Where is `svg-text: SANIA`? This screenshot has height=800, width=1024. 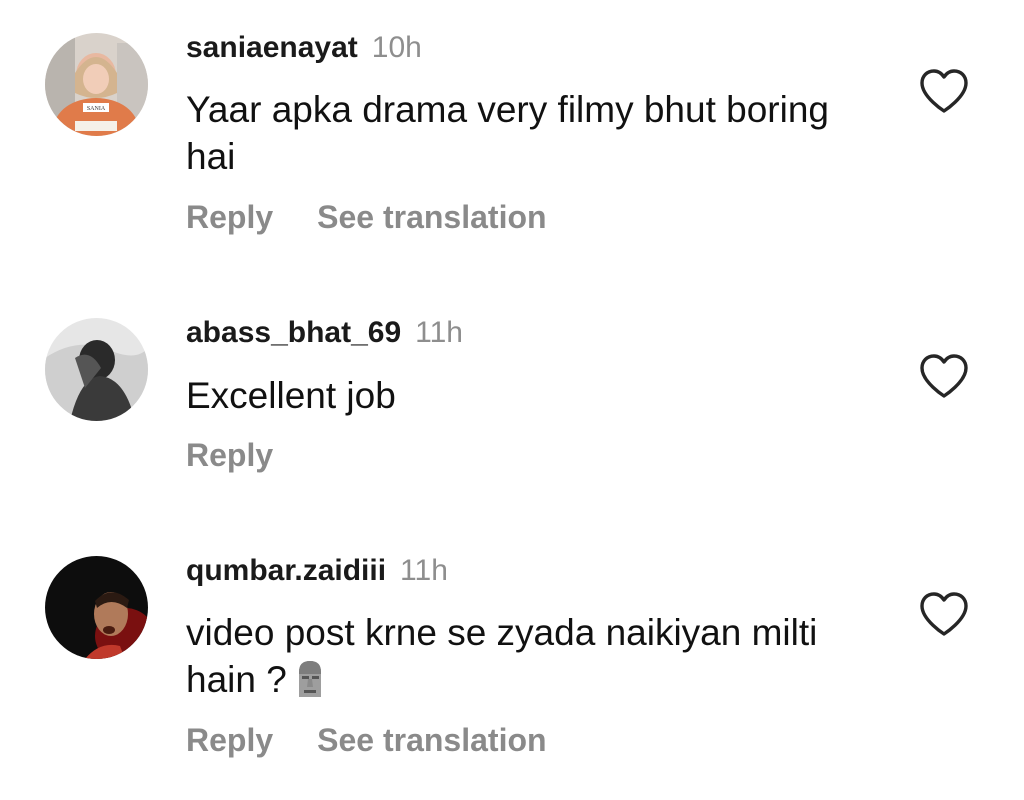 svg-text: SANIA is located at coordinates (96, 109).